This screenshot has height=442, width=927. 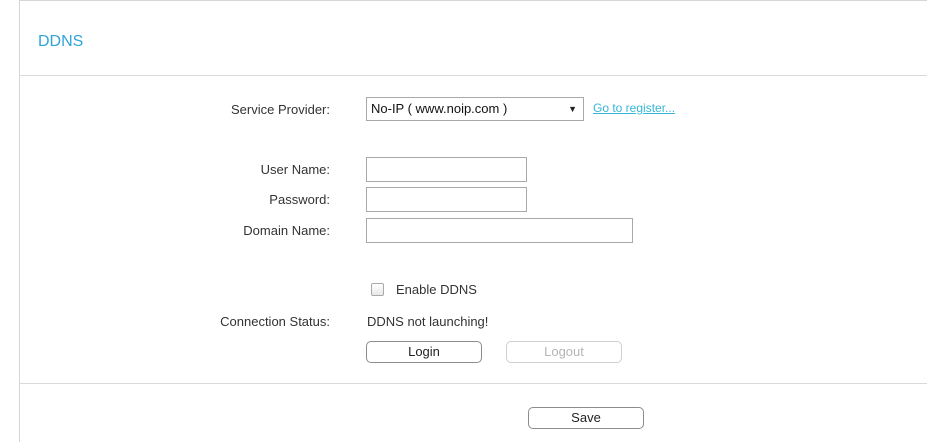 I want to click on divider-bottom, so click(x=473, y=383).